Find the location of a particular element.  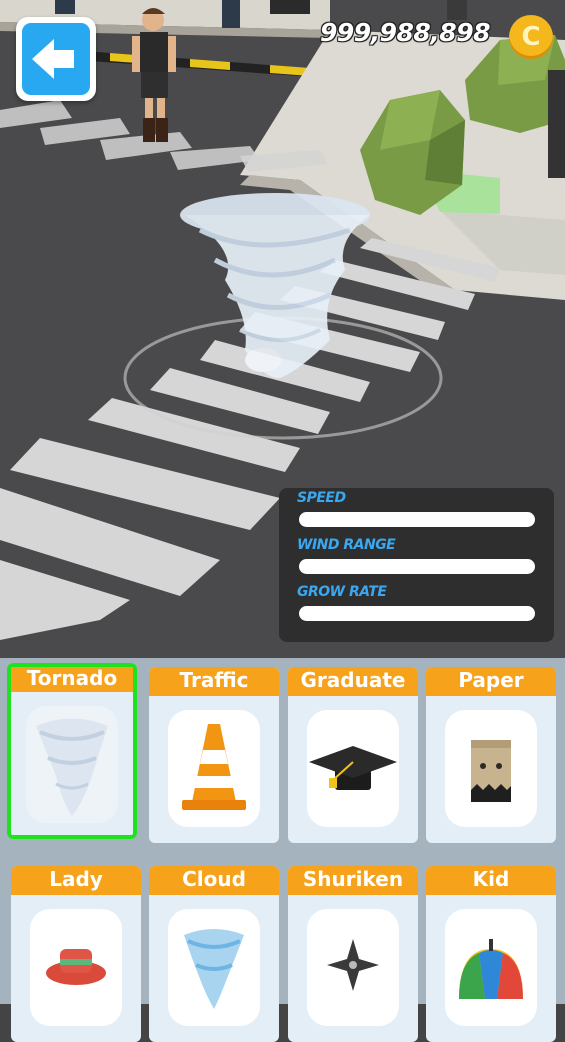

skin-card-label: Graduate is located at coordinates (353, 680).